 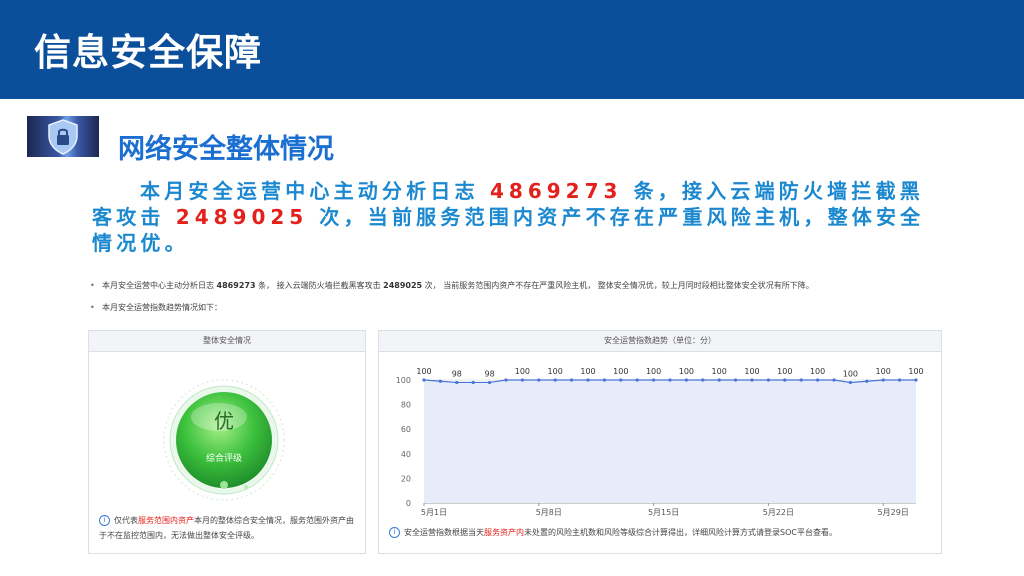 I want to click on attack-count: 2489025, so click(x=242, y=217).